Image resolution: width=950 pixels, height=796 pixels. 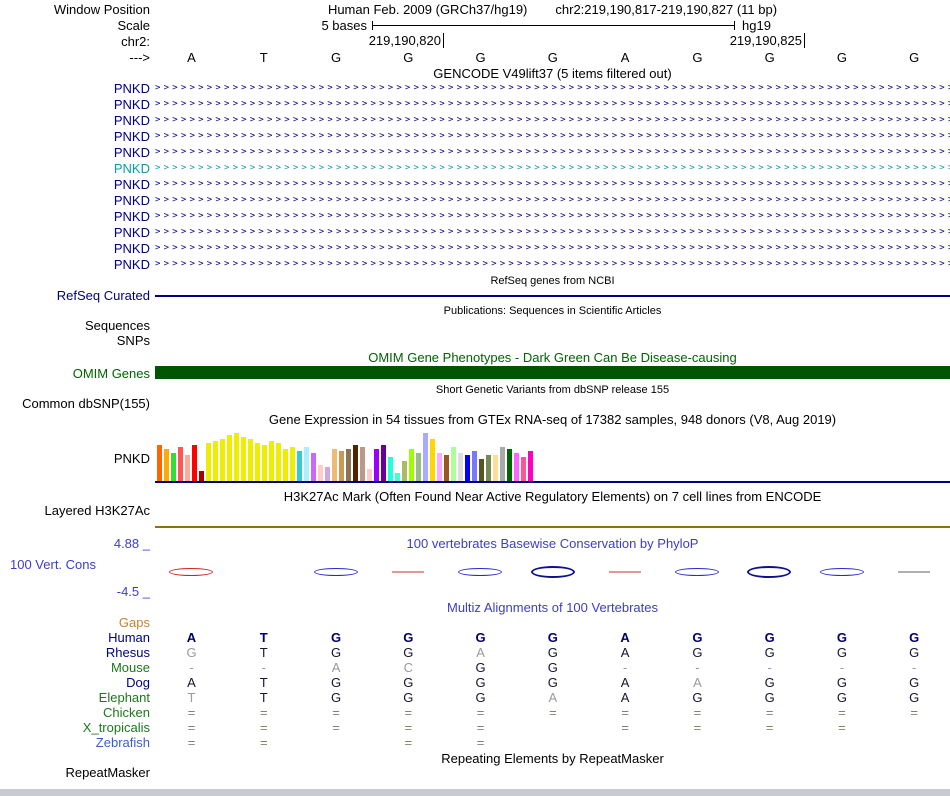 I want to click on sequences-label: Sequences, so click(x=75, y=325).